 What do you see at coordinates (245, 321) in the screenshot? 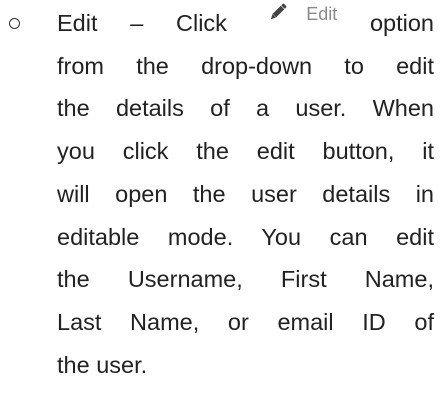
I see `paragraph-line-8: Last Name, or email ID of` at bounding box center [245, 321].